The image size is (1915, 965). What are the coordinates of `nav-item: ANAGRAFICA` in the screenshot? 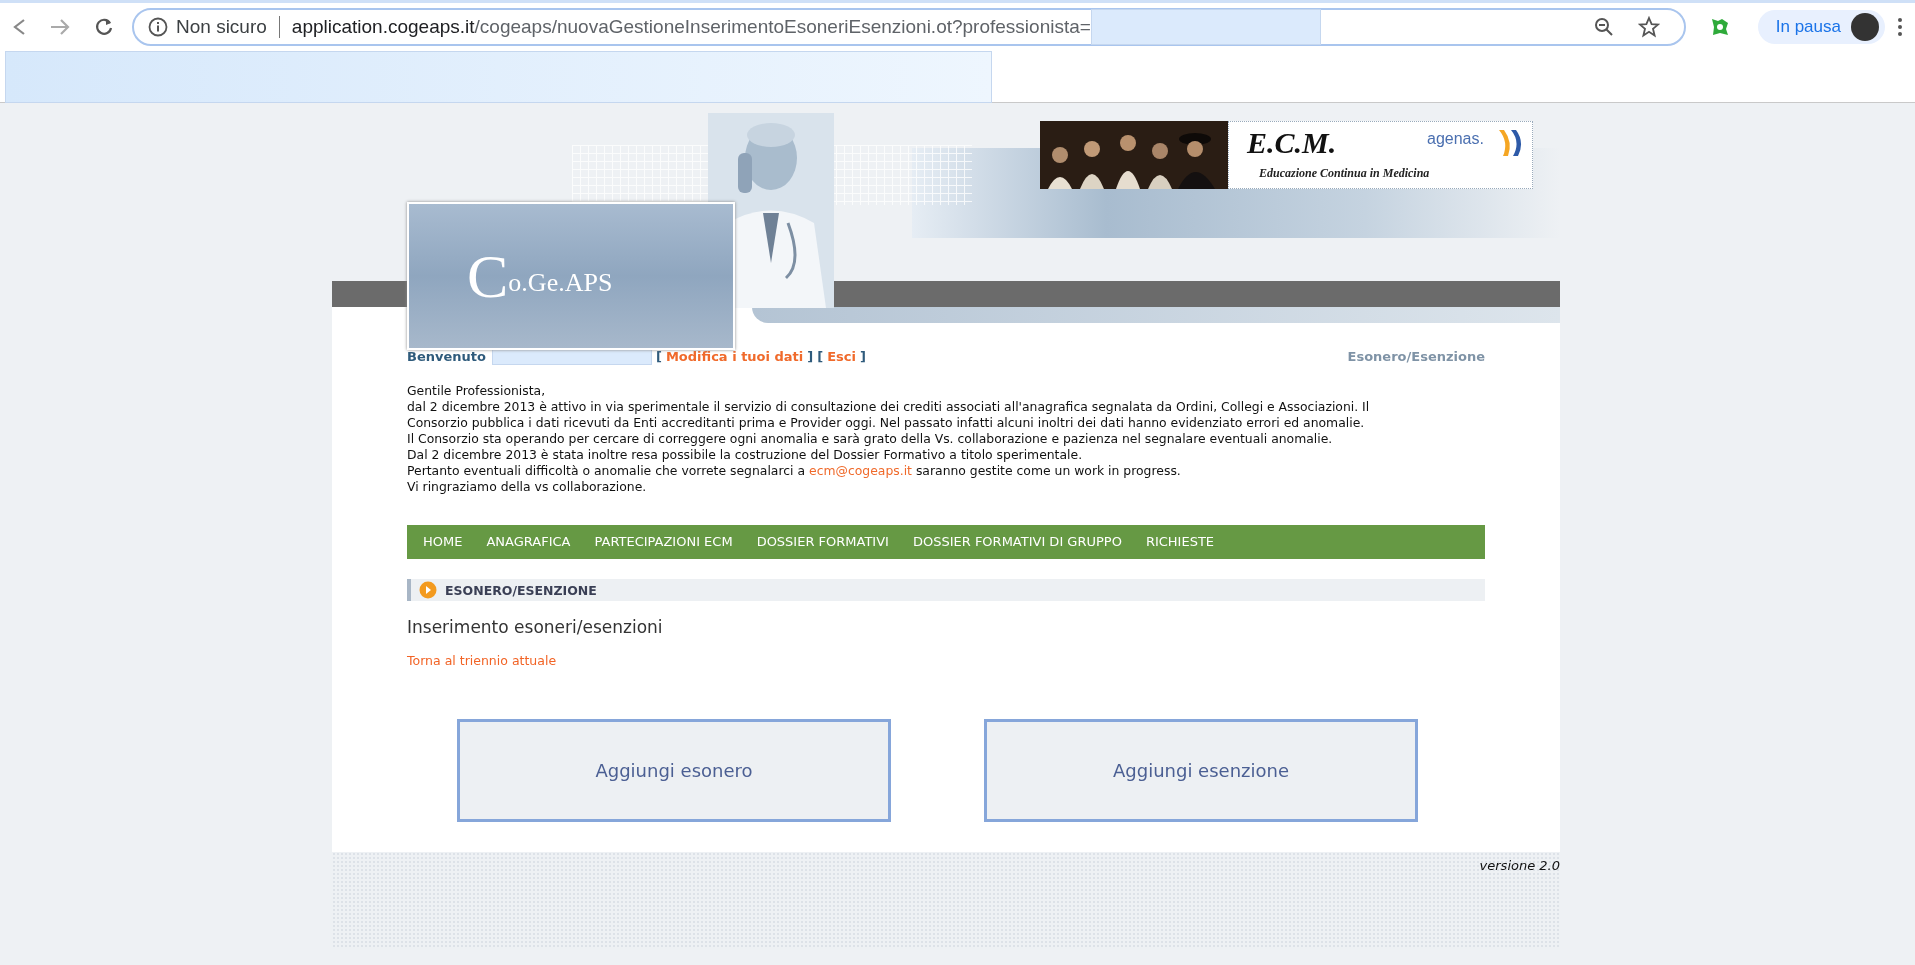 It's located at (528, 542).